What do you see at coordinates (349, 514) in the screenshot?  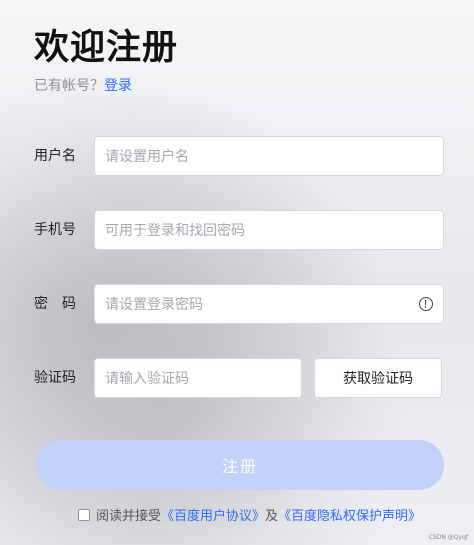 I see `privacy-statement-link: 《百度隐私权保护声明》` at bounding box center [349, 514].